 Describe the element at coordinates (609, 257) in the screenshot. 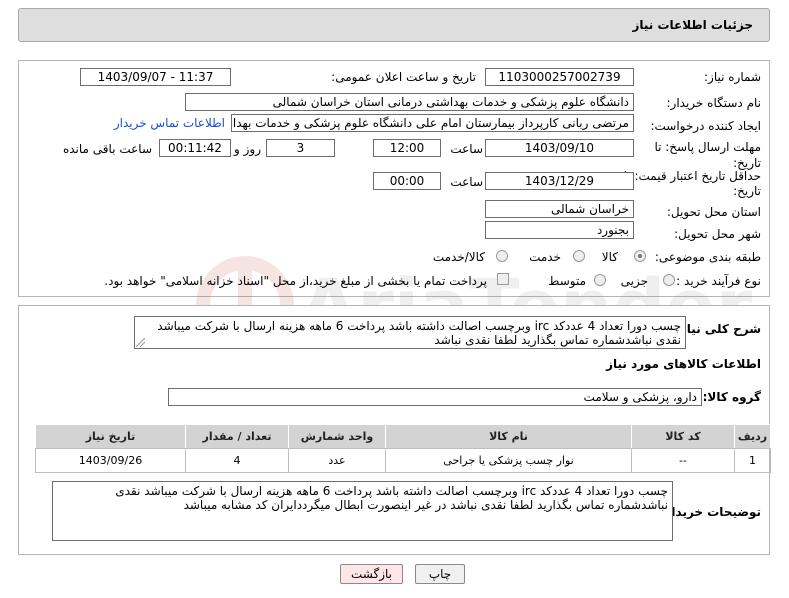

I see `category-option-goods: کالا` at that location.